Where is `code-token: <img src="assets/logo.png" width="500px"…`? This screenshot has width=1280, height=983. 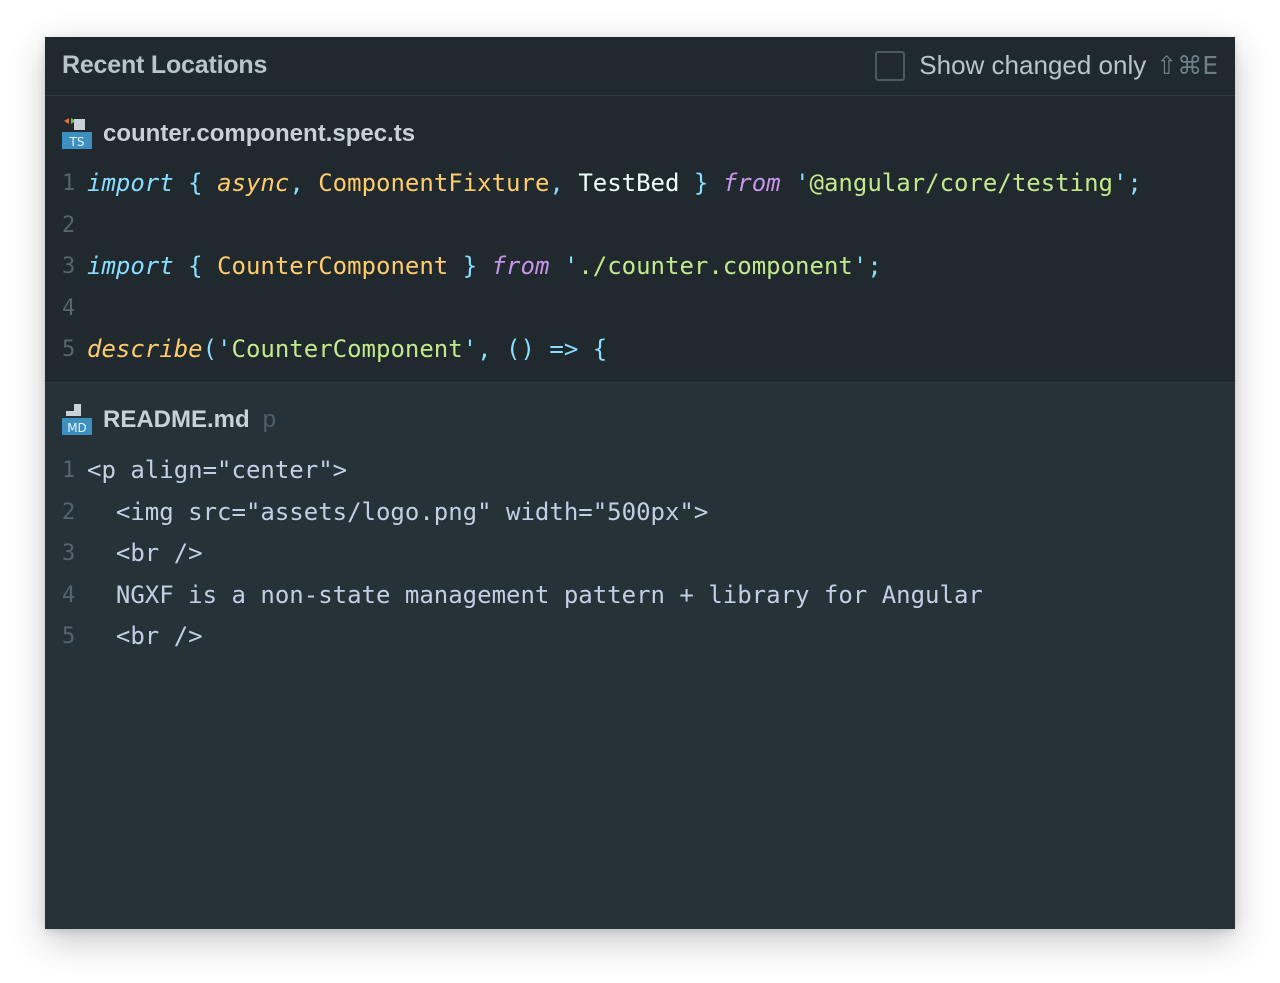
code-token: <img src="assets/logo.png" width="500px"… is located at coordinates (398, 511).